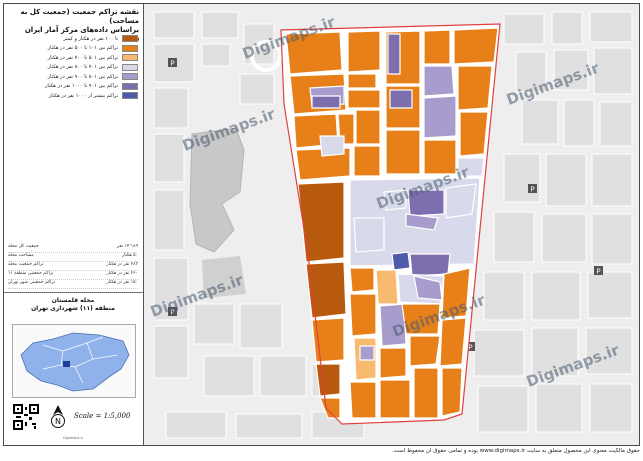  Describe the element at coordinates (21, 255) in the screenshot. I see `stat-label: مساحت محله` at that location.